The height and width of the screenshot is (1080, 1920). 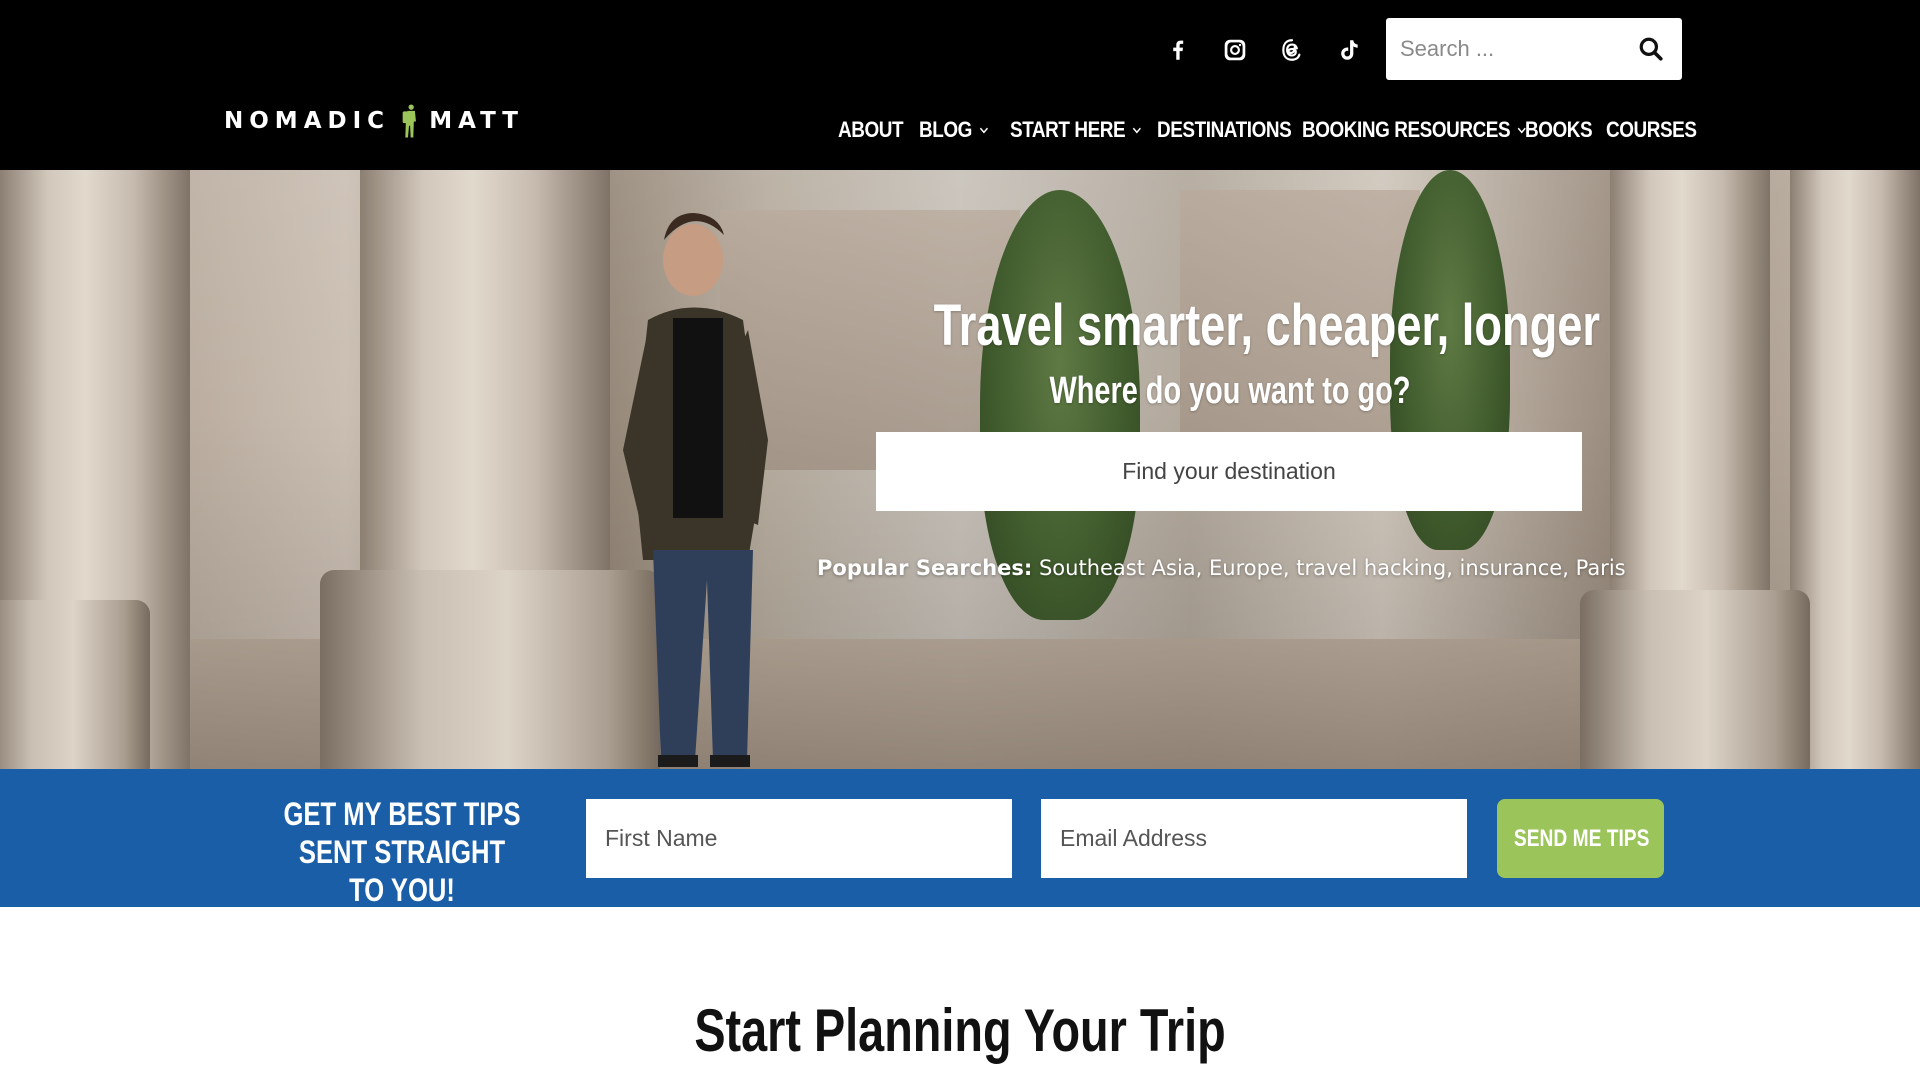 I want to click on search-icon, so click(x=1651, y=49).